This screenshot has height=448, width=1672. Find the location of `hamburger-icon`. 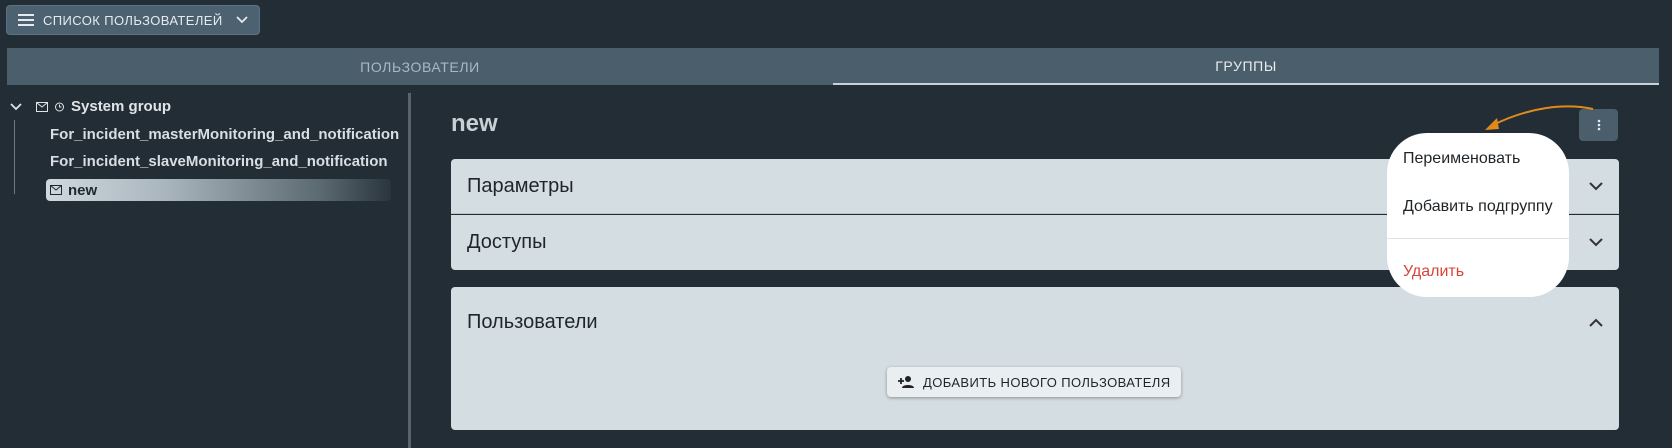

hamburger-icon is located at coordinates (26, 20).